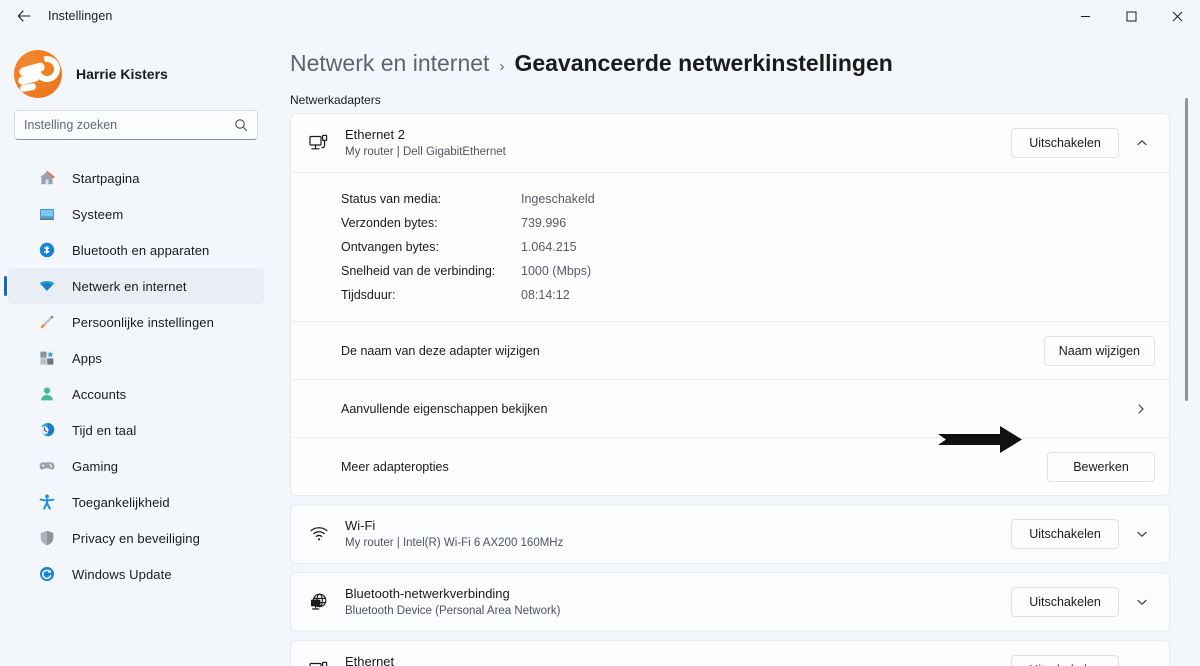 The height and width of the screenshot is (666, 1200). I want to click on search-wrapper, so click(136, 122).